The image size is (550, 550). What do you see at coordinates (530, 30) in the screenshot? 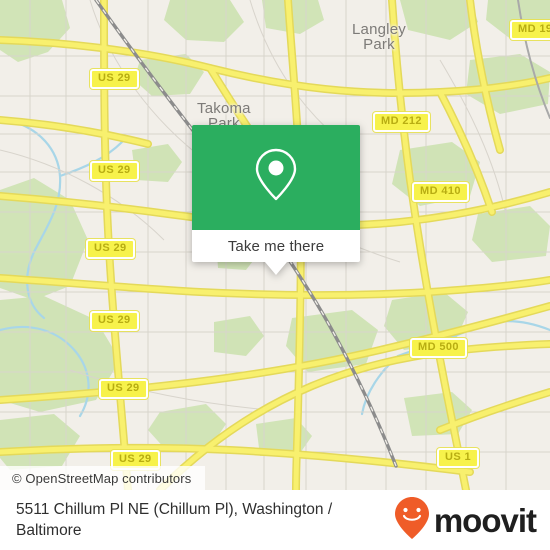
I see `highway-shield: MD 19` at bounding box center [530, 30].